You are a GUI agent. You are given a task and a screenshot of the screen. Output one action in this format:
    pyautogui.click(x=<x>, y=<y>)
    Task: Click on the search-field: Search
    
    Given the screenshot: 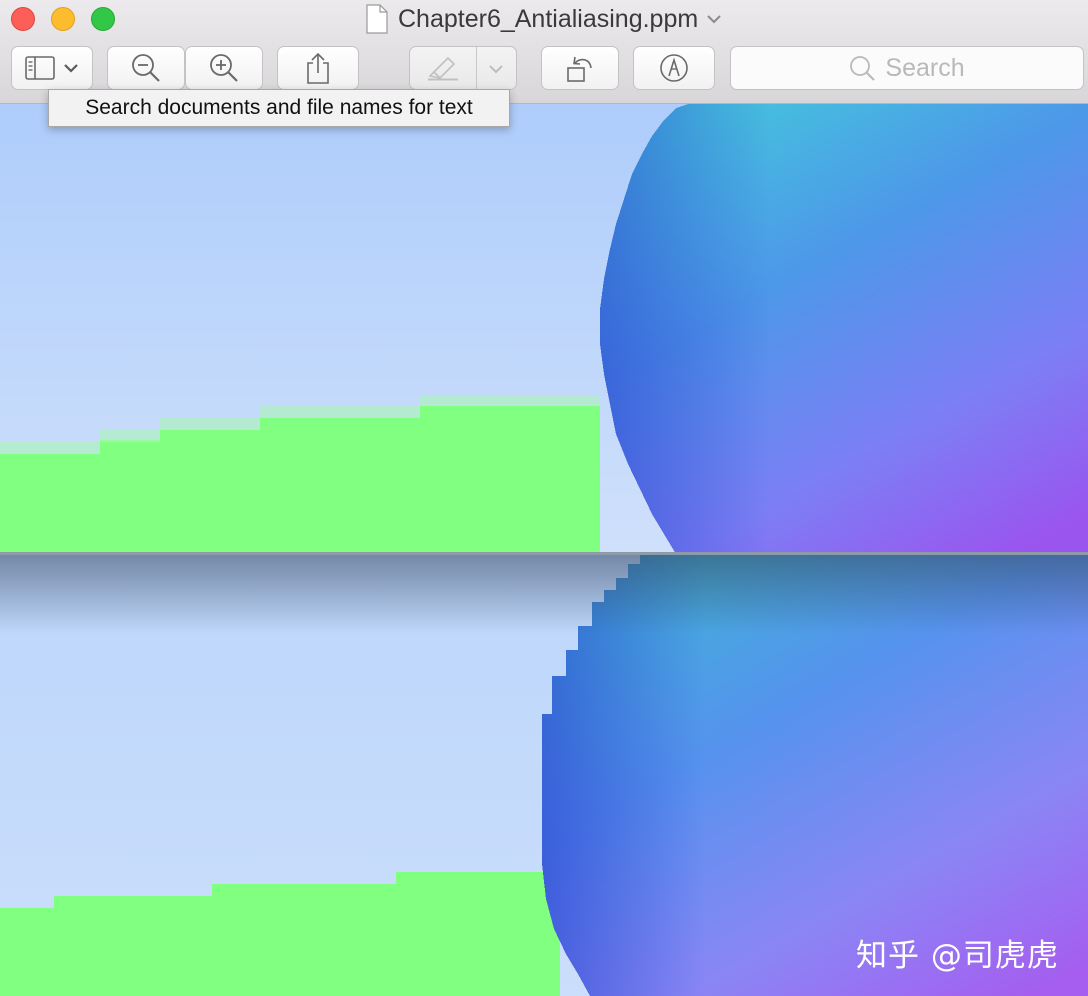 What is the action you would take?
    pyautogui.click(x=907, y=68)
    